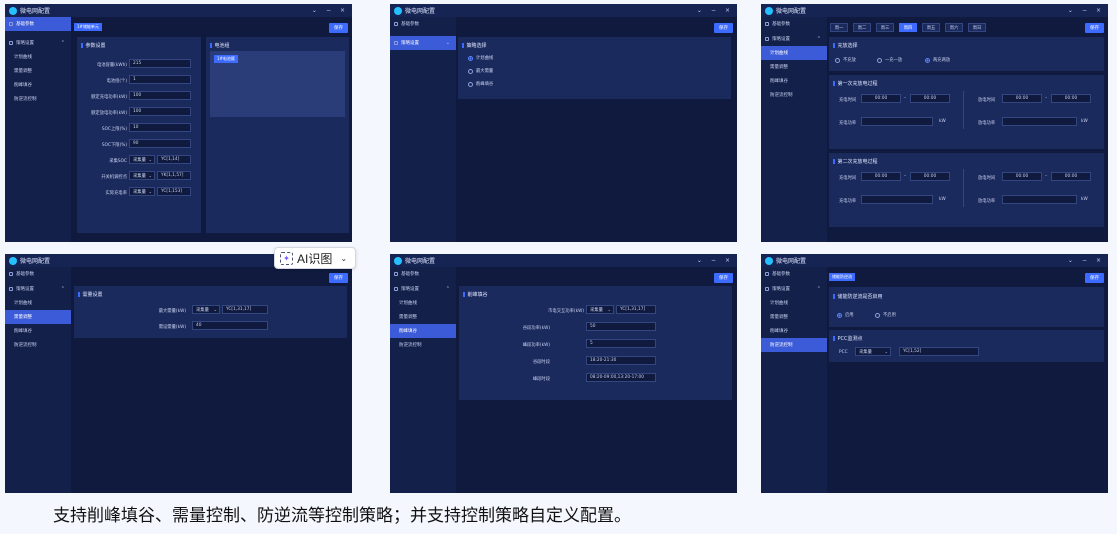  I want to click on max-demand-source-select: 采集量 ⌄, so click(206, 309).